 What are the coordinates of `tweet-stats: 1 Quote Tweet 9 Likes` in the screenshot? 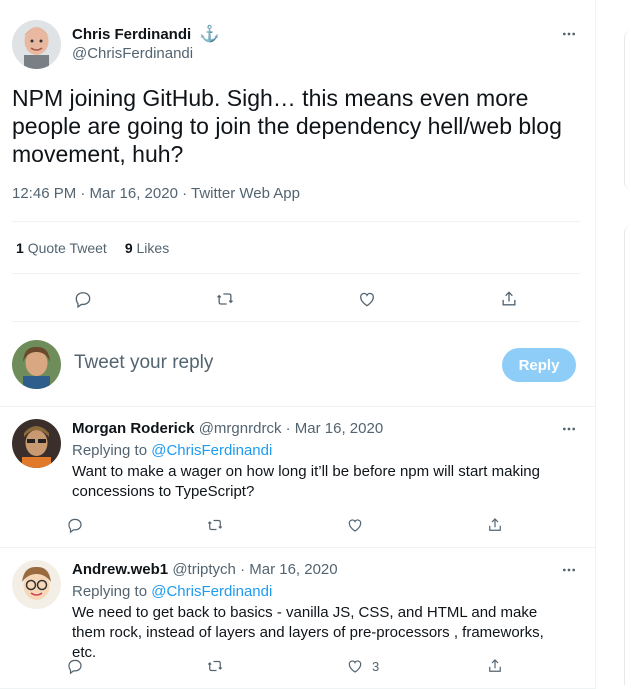 It's located at (92, 248).